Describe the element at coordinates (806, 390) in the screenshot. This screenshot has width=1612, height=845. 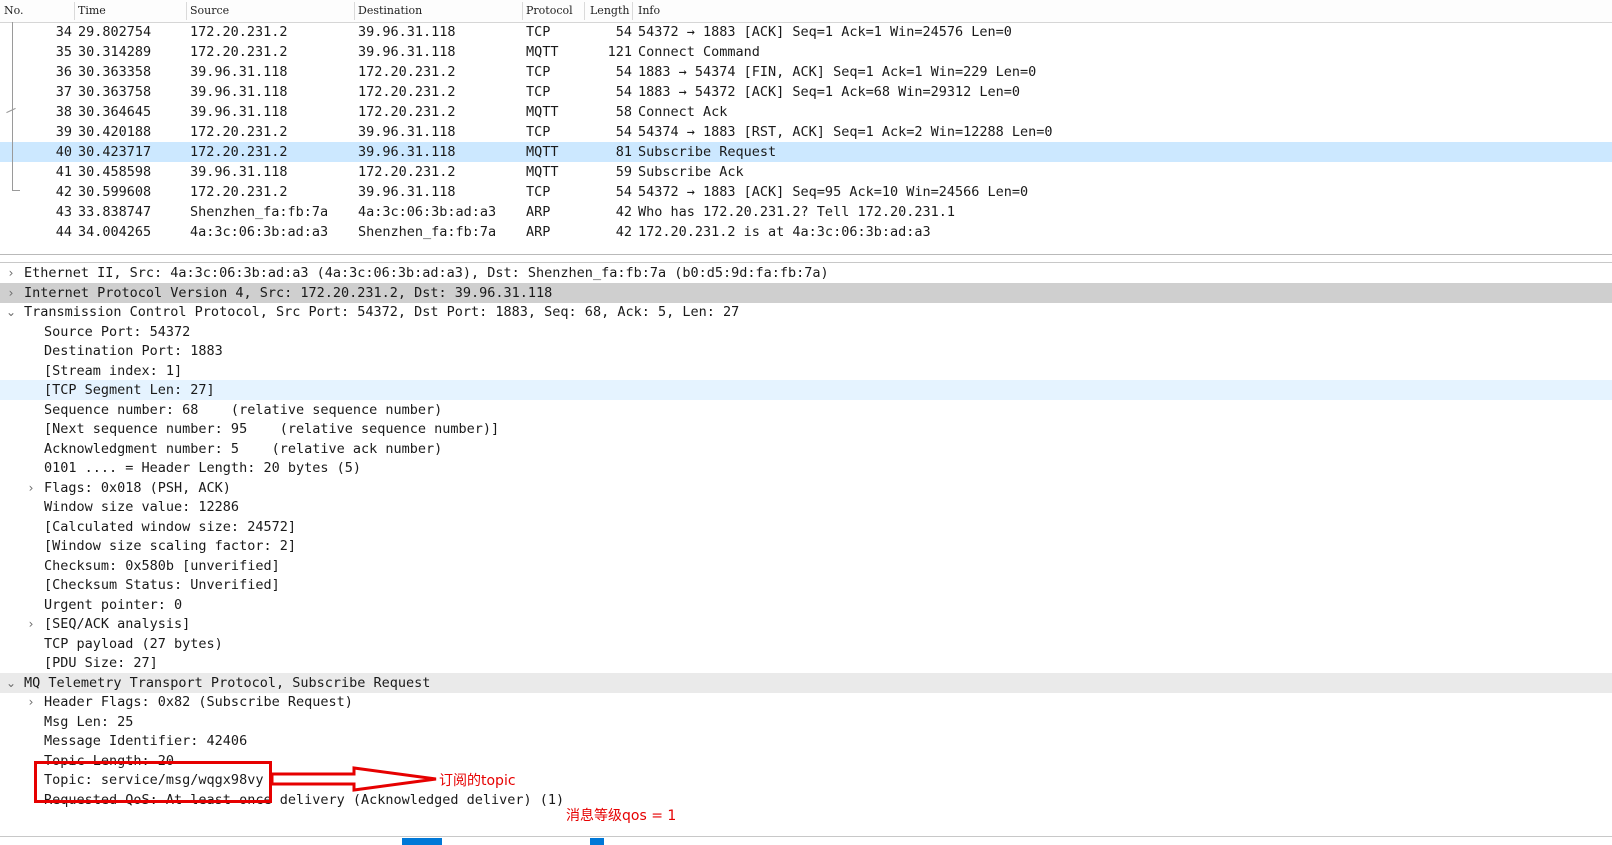
I see `detail-row: [TCP Segment Len: 27]` at that location.